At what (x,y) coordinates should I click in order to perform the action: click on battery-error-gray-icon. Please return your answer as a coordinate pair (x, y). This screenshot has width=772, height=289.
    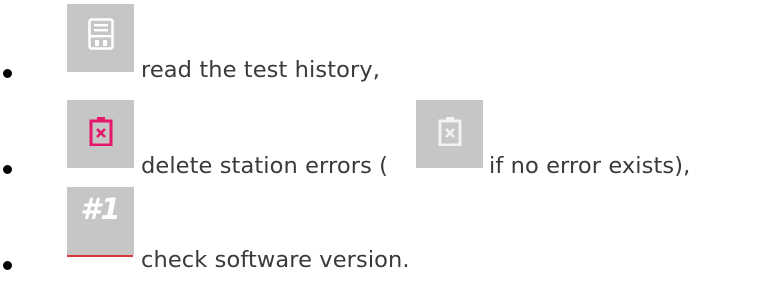
    Looking at the image, I should click on (450, 131).